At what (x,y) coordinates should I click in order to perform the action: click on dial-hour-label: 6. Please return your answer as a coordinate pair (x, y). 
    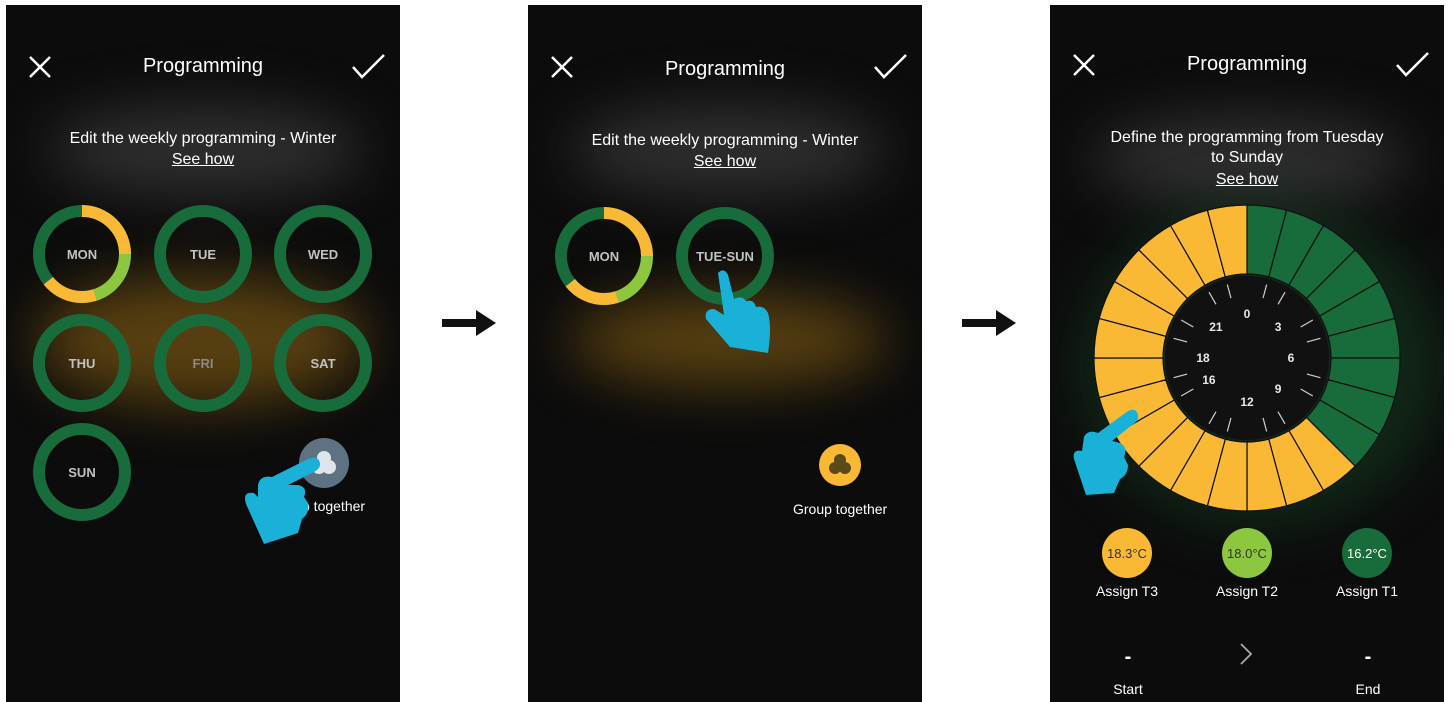
    Looking at the image, I should click on (1291, 358).